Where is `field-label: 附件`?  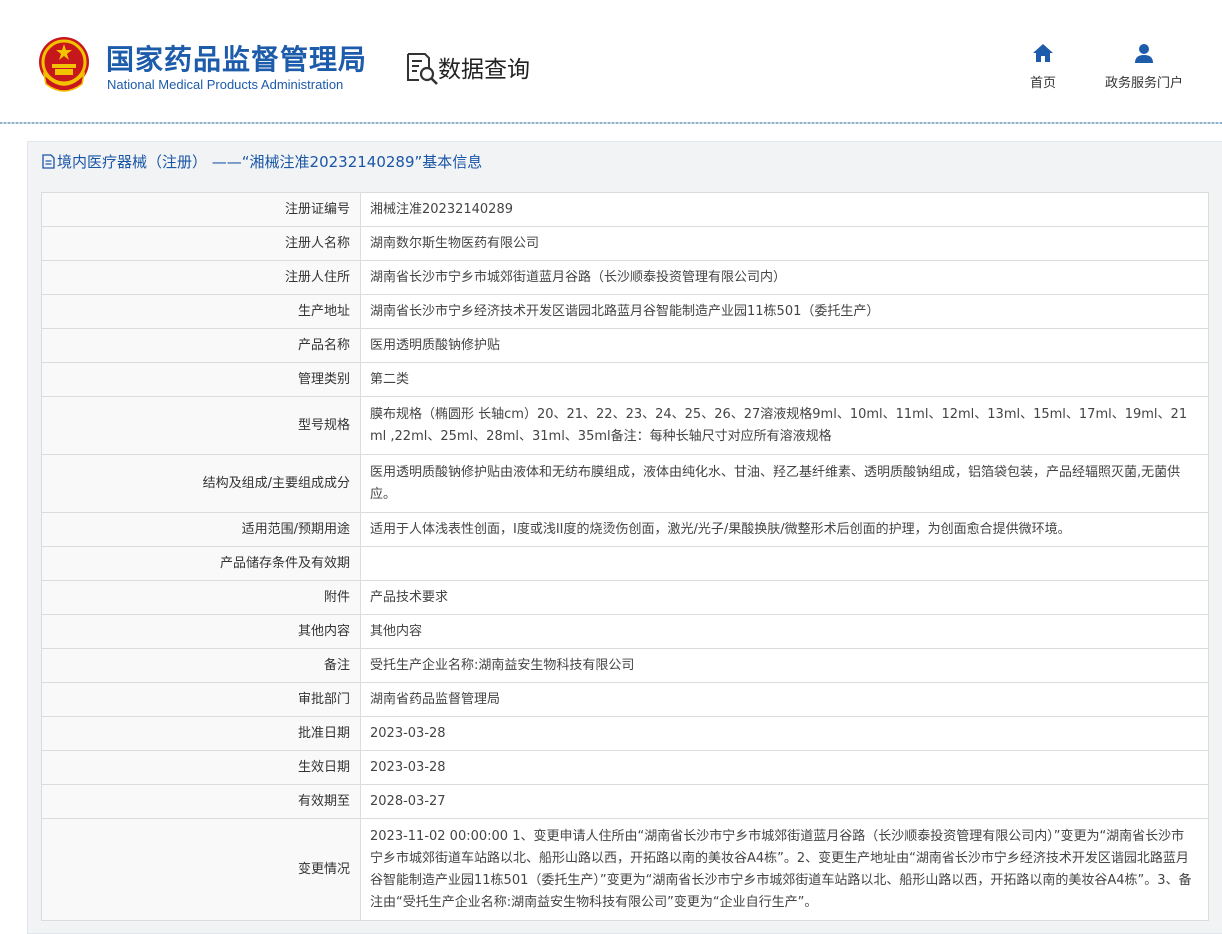
field-label: 附件 is located at coordinates (201, 597).